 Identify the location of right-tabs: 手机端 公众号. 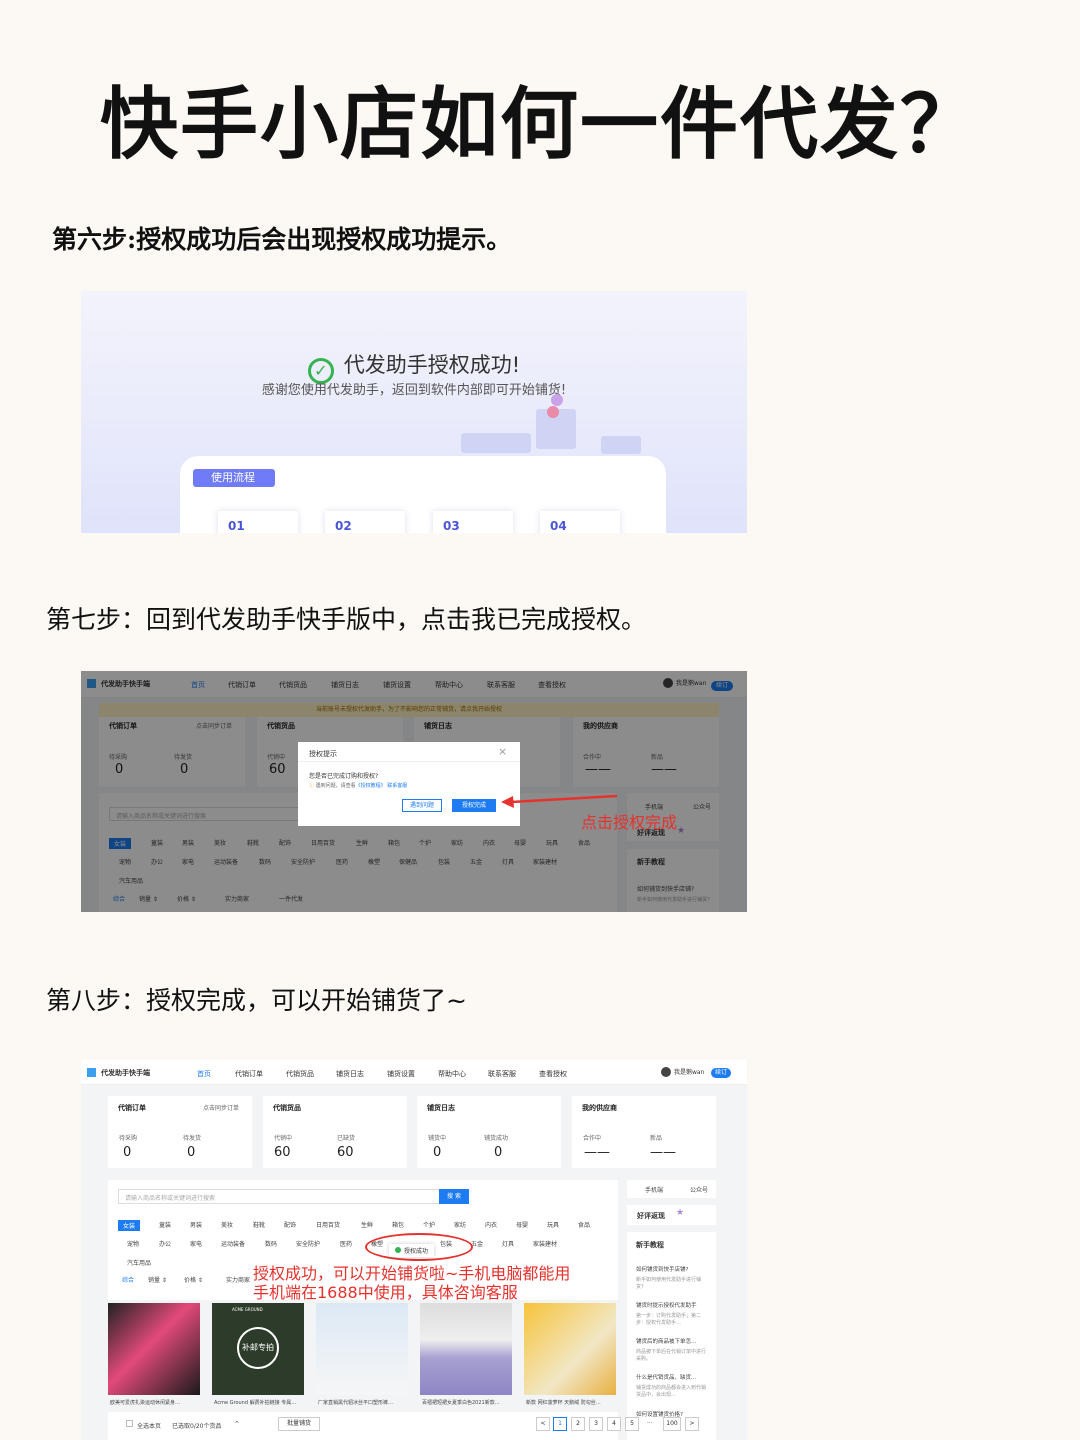
(671, 1189).